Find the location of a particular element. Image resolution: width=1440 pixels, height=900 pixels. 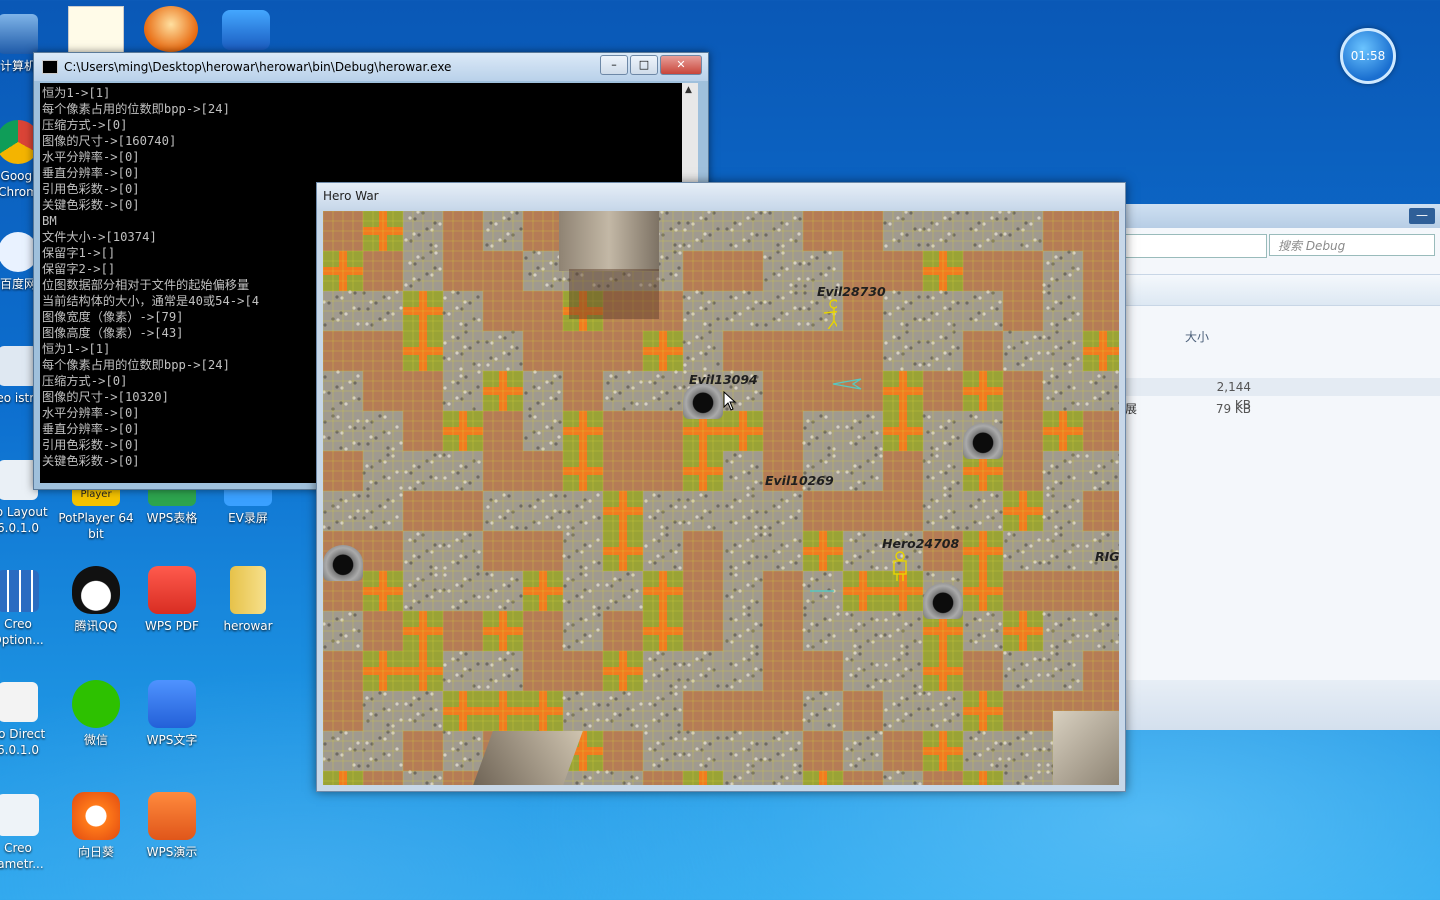

desktop-icon-label: 计算机 is located at coordinates (18, 66).